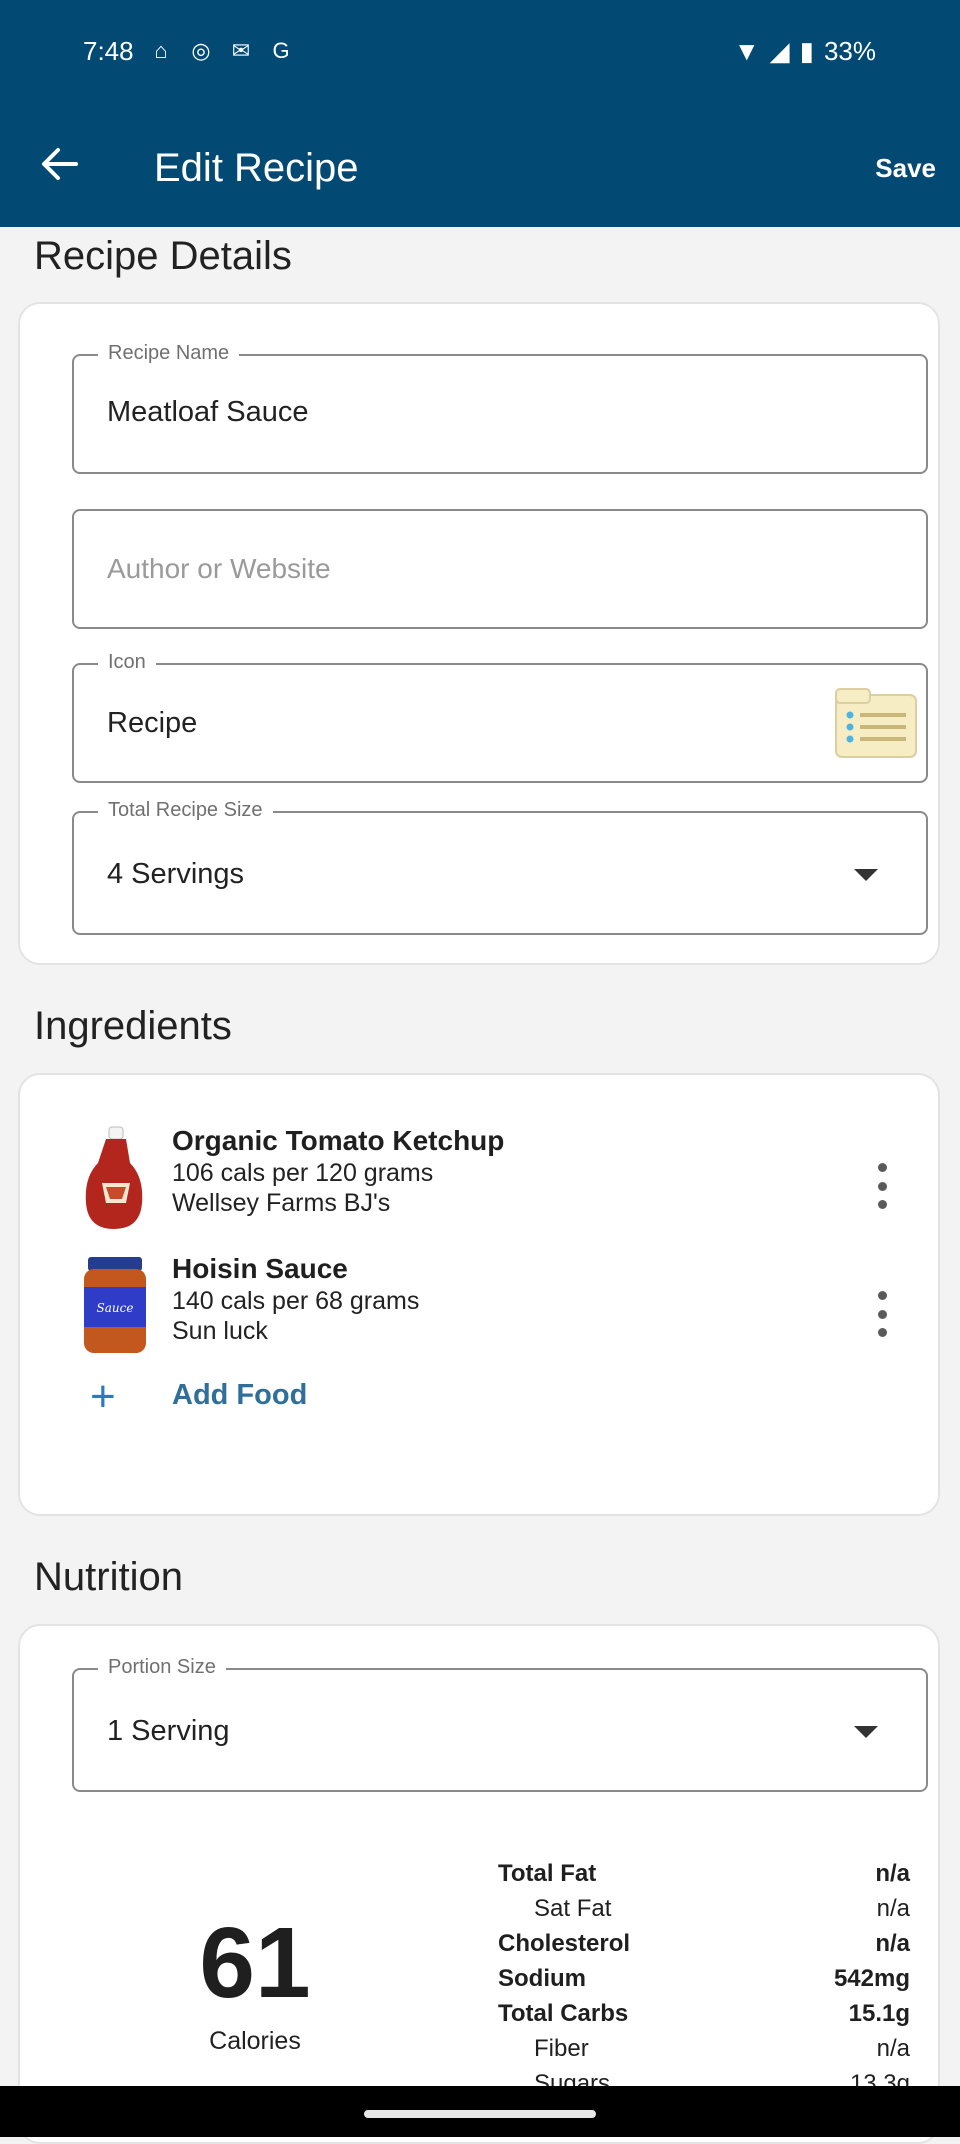  Describe the element at coordinates (162, 1667) in the screenshot. I see `portion-size-label: Portion Size` at that location.